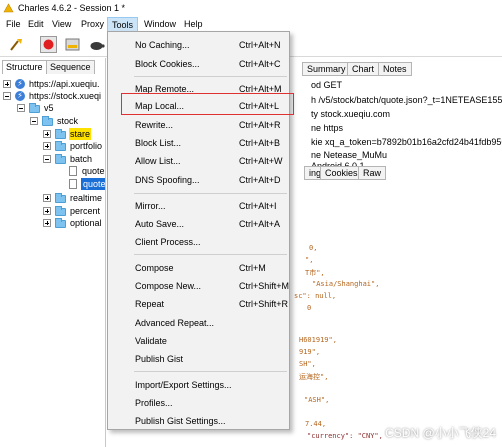 The width and height of the screenshot is (502, 447). Describe the element at coordinates (198, 125) in the screenshot. I see `menu-item-rewrite: Rewrite... Ctrl+Alt+R` at that location.